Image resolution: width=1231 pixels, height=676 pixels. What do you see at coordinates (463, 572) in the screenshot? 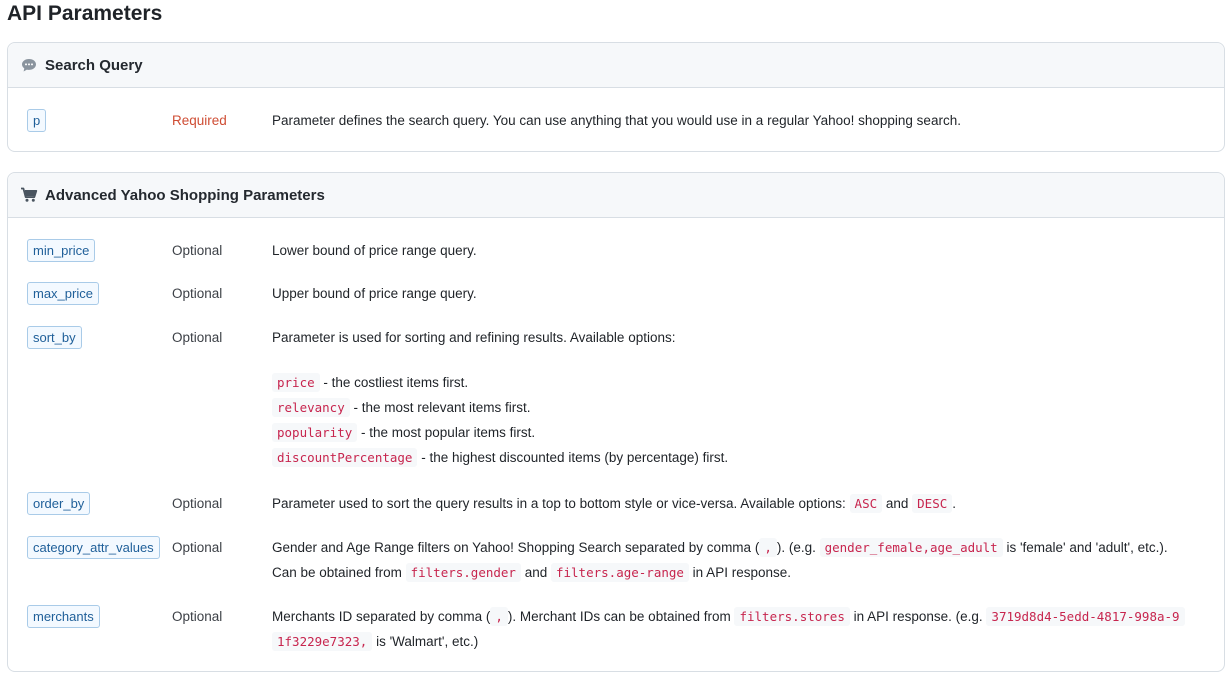
I see `inline-code: filters.gender` at bounding box center [463, 572].